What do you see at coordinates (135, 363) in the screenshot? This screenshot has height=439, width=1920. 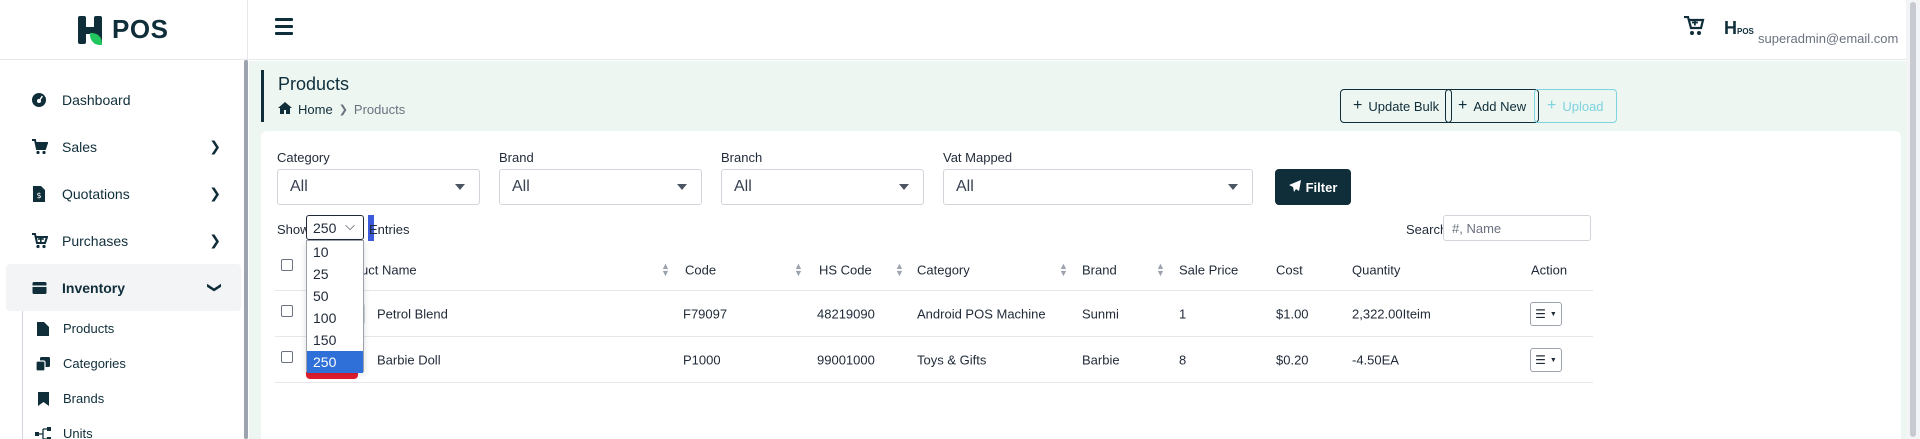 I see `sidebar-subitem-categories: Categories` at bounding box center [135, 363].